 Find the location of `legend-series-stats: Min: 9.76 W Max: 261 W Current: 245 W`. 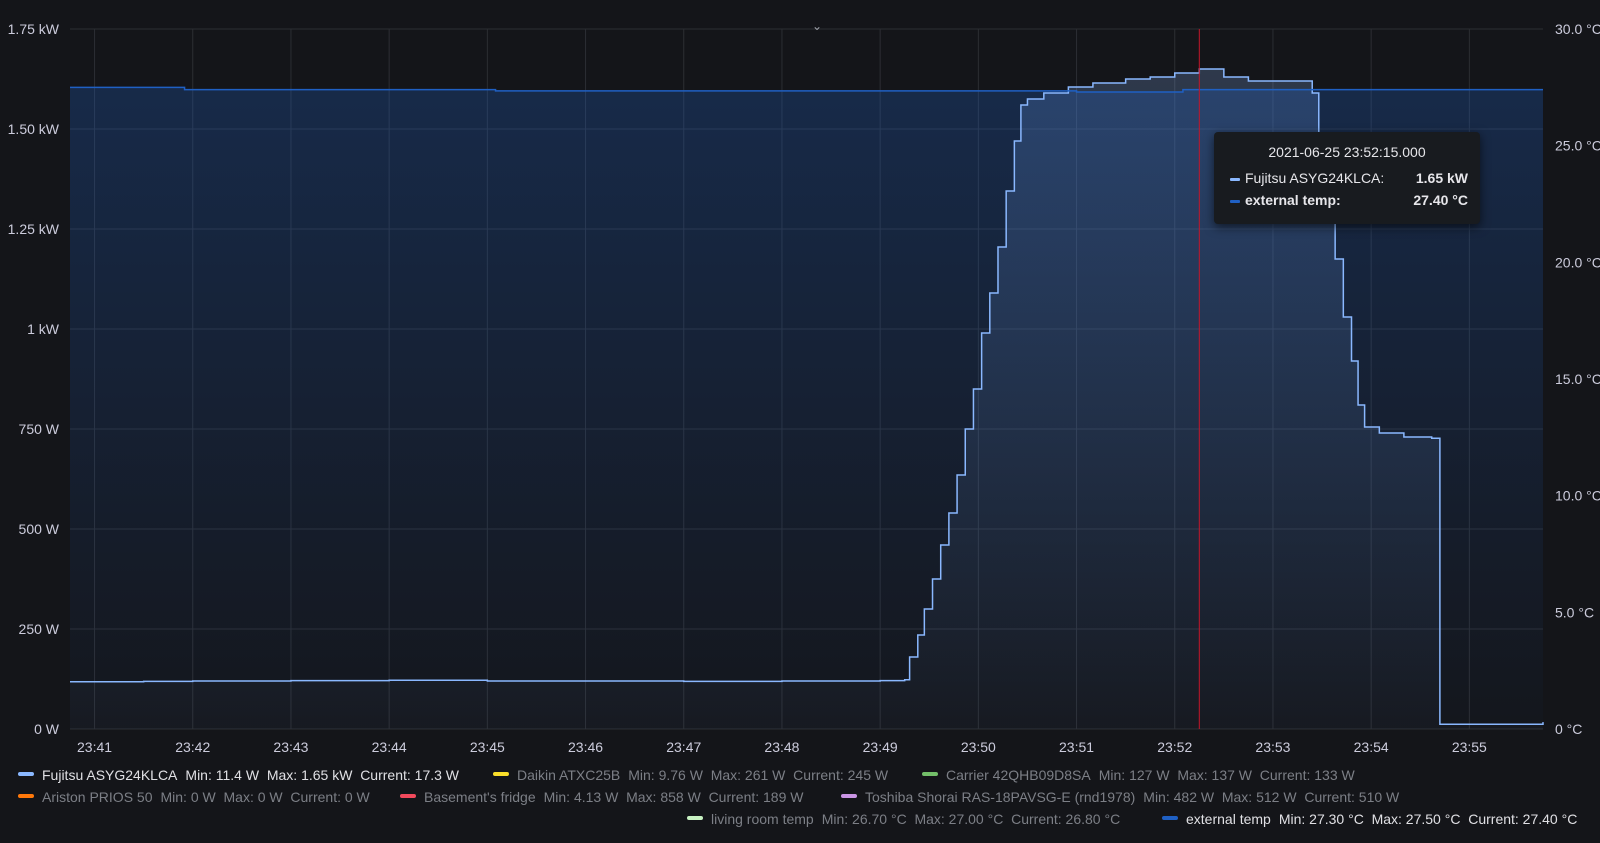

legend-series-stats: Min: 9.76 W Max: 261 W Current: 245 W is located at coordinates (758, 775).